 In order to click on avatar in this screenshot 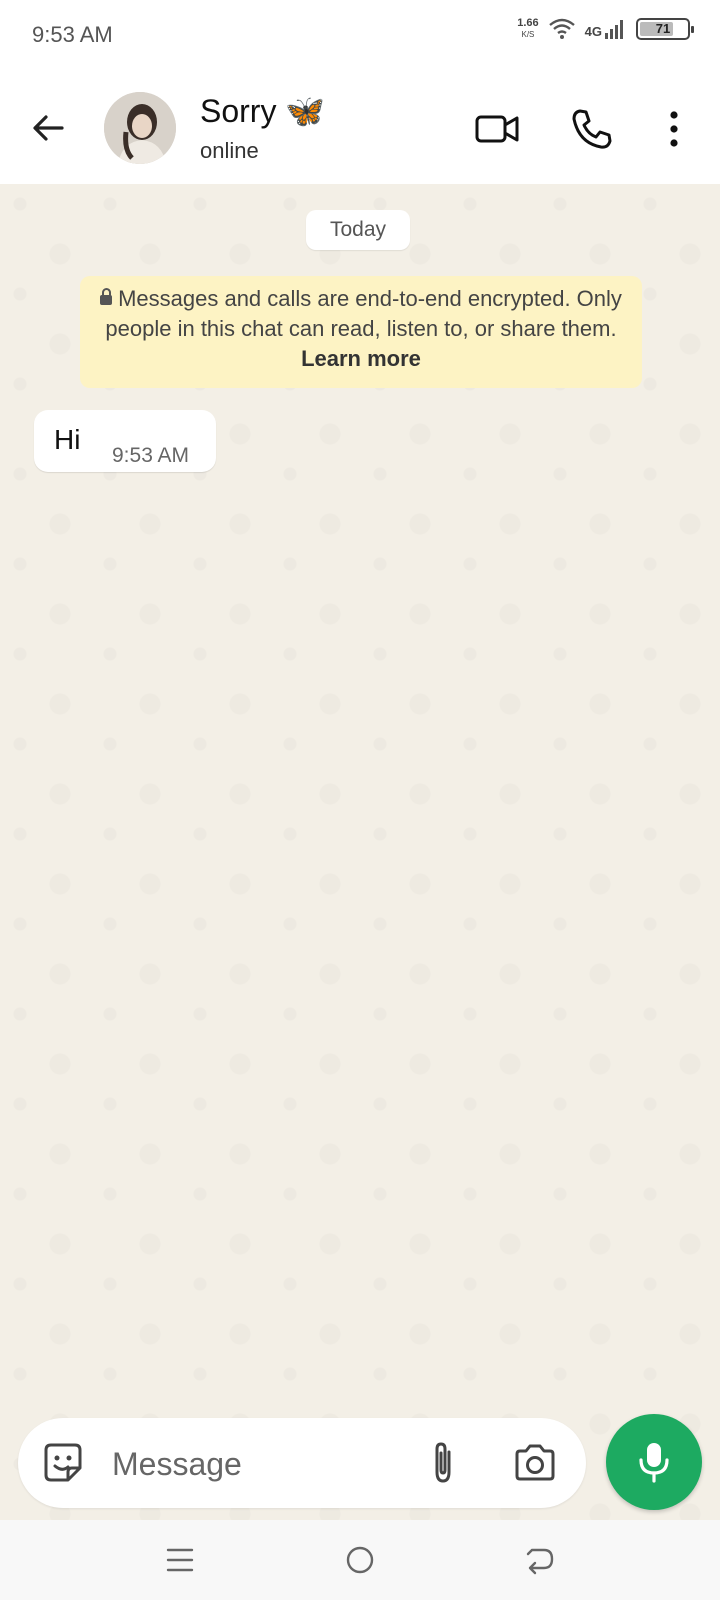, I will do `click(140, 128)`.